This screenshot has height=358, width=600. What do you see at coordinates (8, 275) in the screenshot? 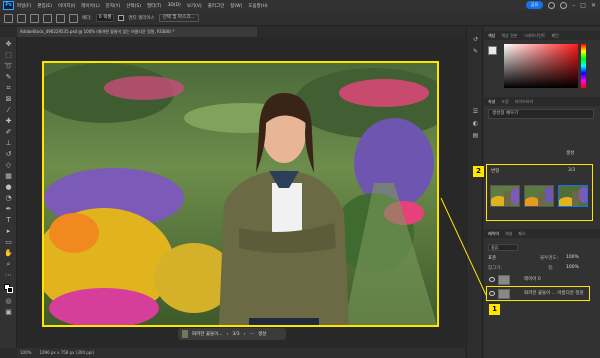
I see `more-tools-icon: ⋯` at bounding box center [8, 275].